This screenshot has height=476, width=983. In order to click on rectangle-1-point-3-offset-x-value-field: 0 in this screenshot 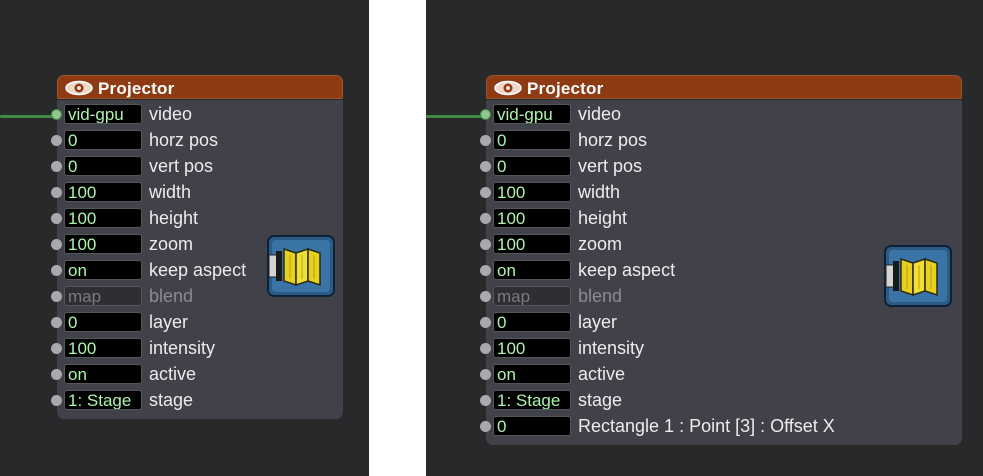, I will do `click(532, 426)`.